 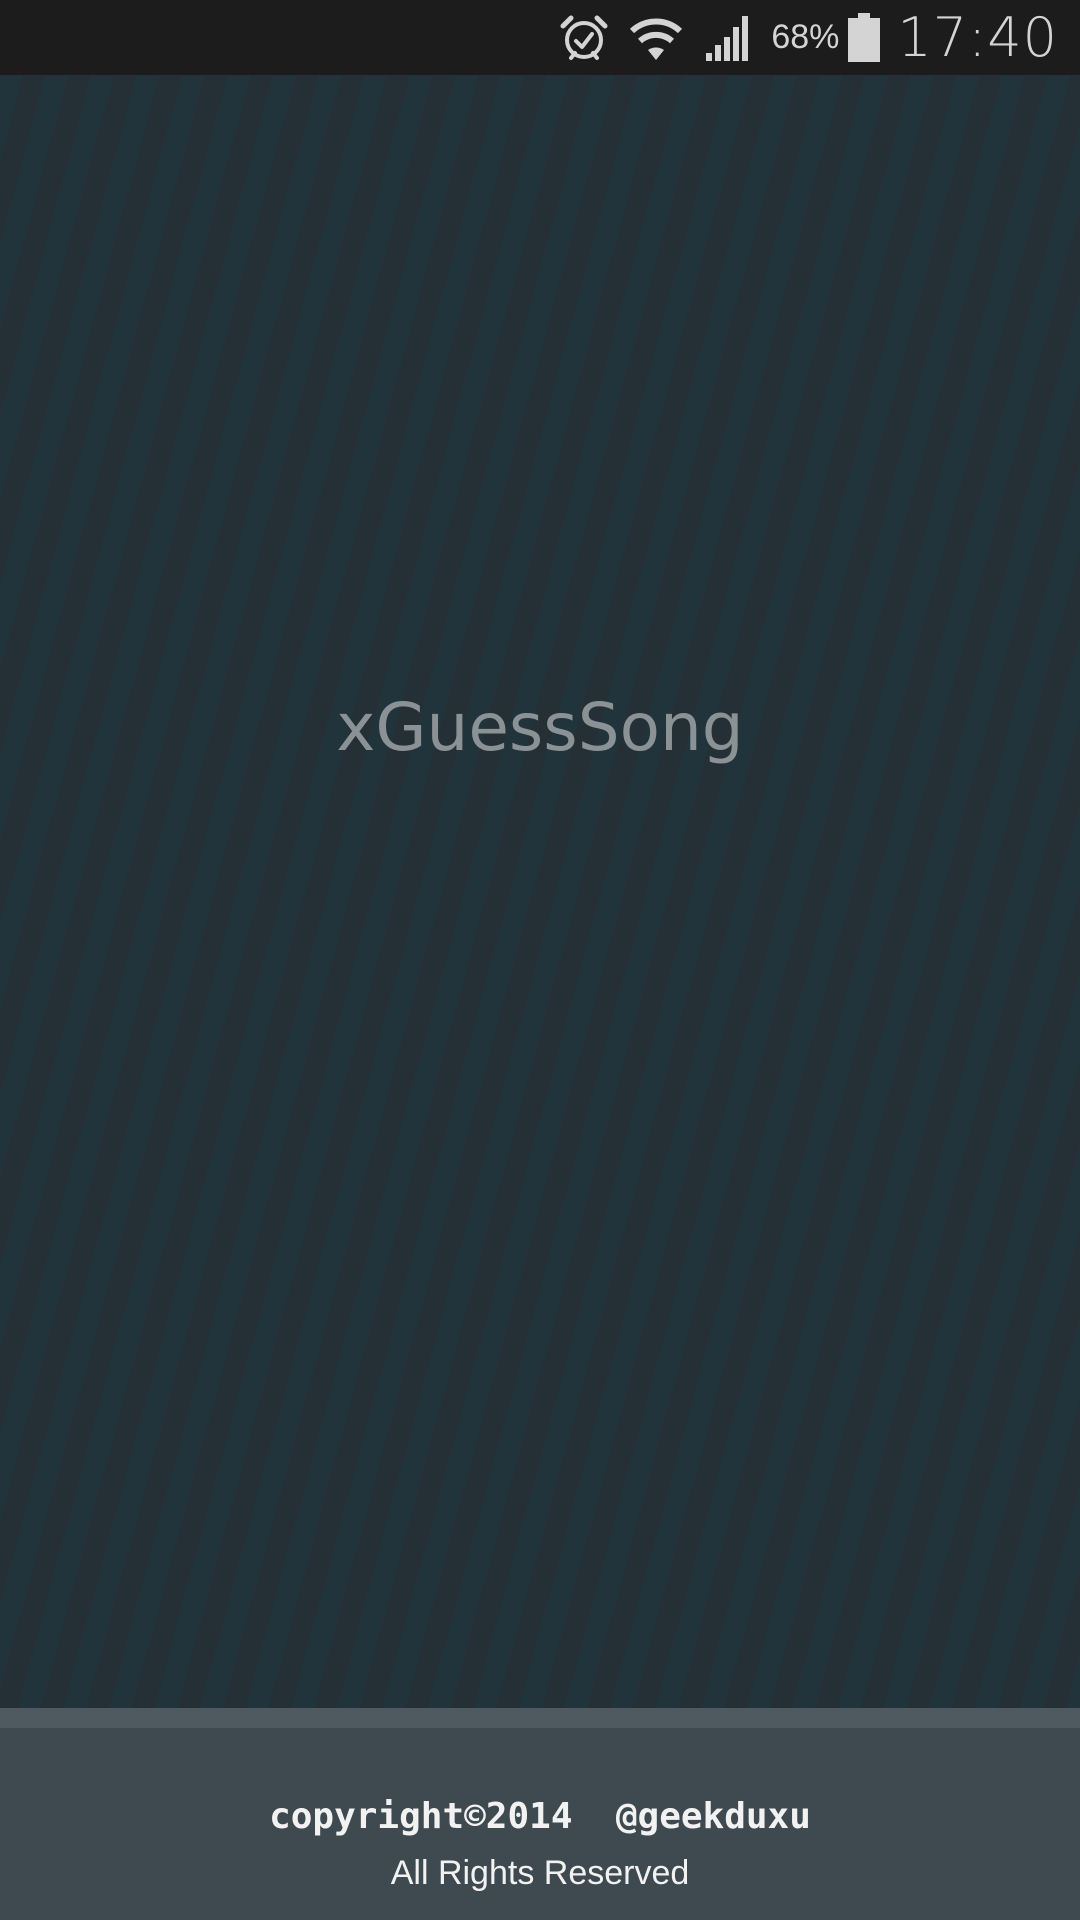 I want to click on status-bar: 68% 17:40, so click(x=540, y=37).